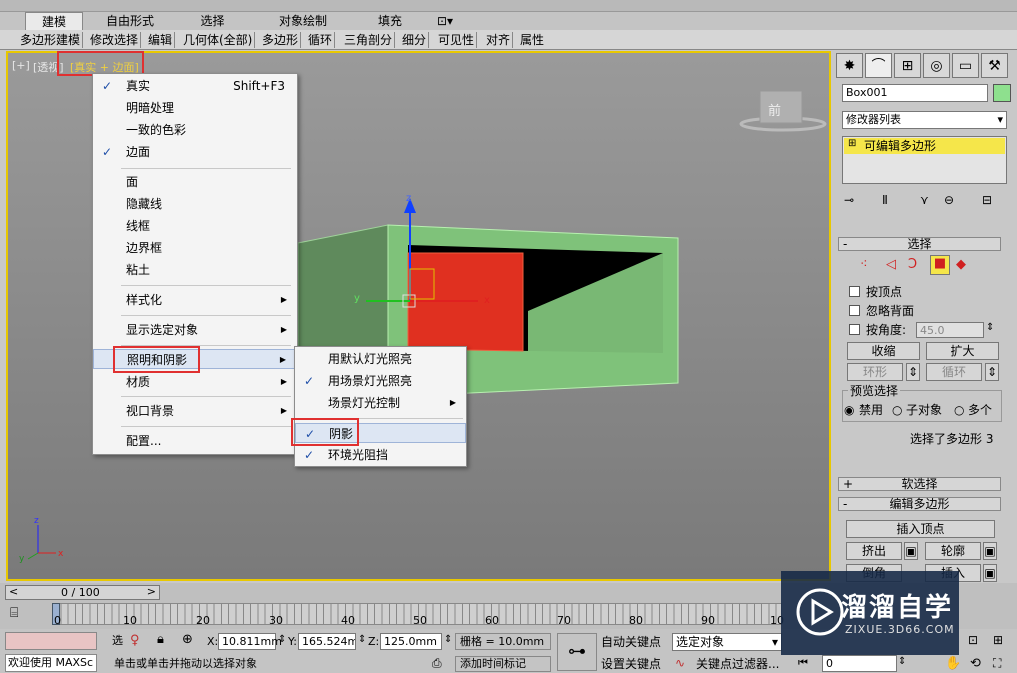 The image size is (1017, 673). What do you see at coordinates (953, 551) in the screenshot?
I see `outline-button: 轮廓` at bounding box center [953, 551].